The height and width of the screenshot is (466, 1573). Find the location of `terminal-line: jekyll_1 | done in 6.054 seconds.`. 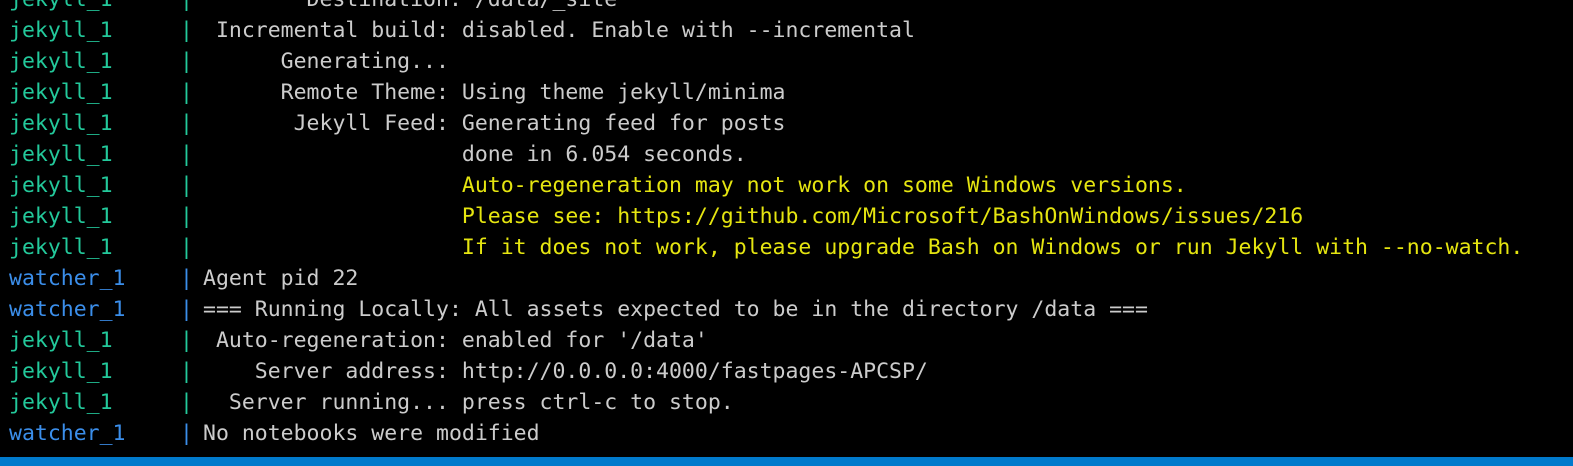

terminal-line: jekyll_1 | done in 6.054 seconds. is located at coordinates (786, 154).